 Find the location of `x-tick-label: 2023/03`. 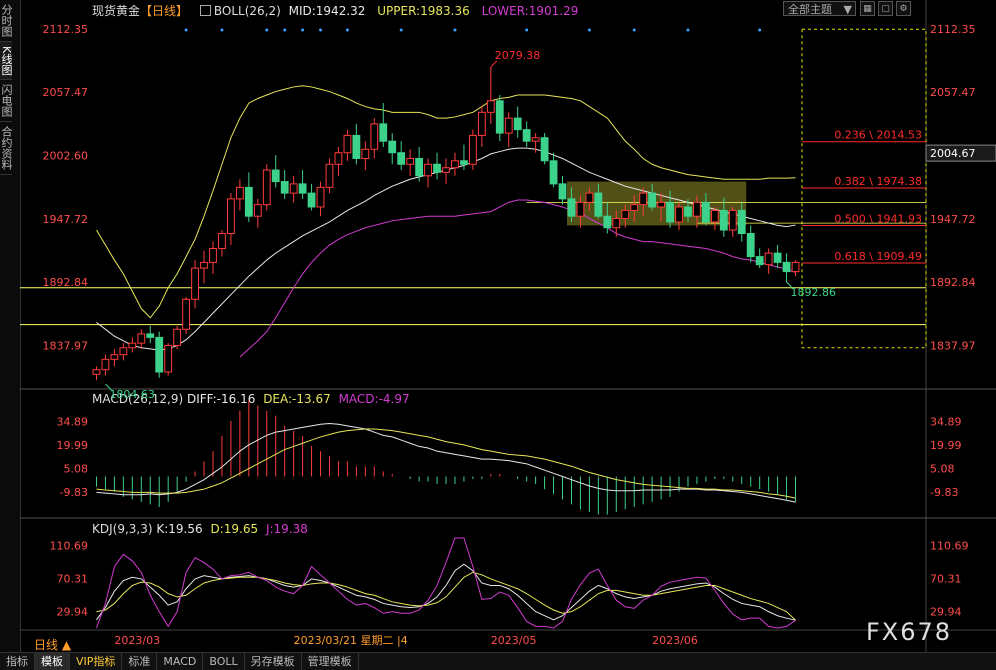

x-tick-label: 2023/03 is located at coordinates (137, 640).